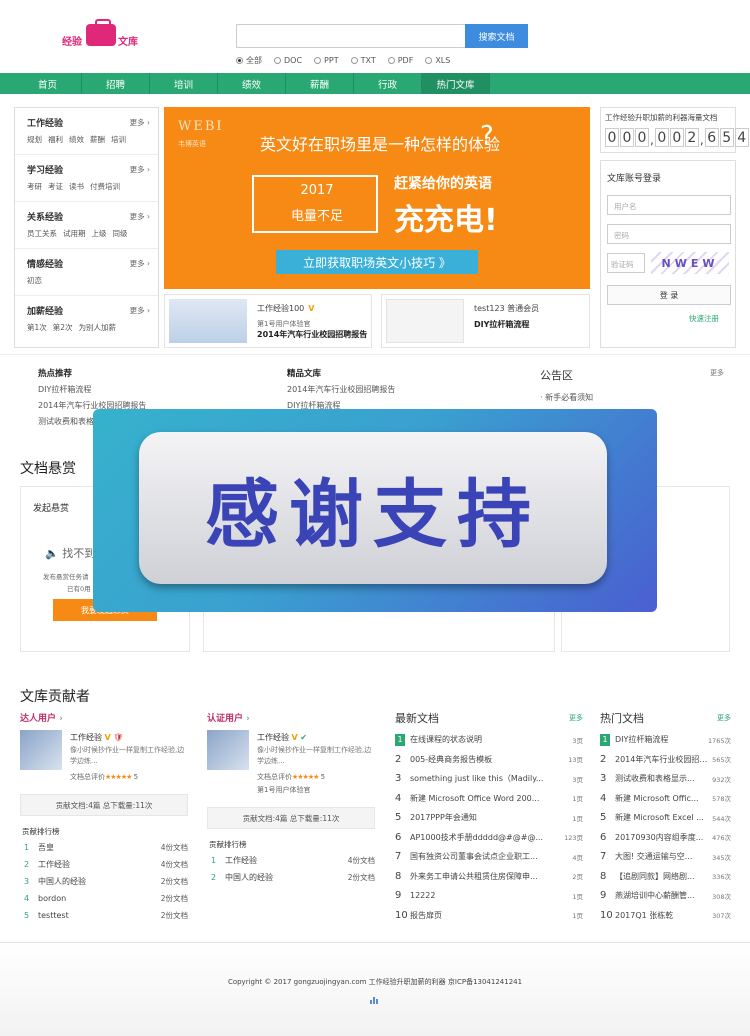 The image size is (750, 1036). I want to click on score-value: 5, so click(136, 777).